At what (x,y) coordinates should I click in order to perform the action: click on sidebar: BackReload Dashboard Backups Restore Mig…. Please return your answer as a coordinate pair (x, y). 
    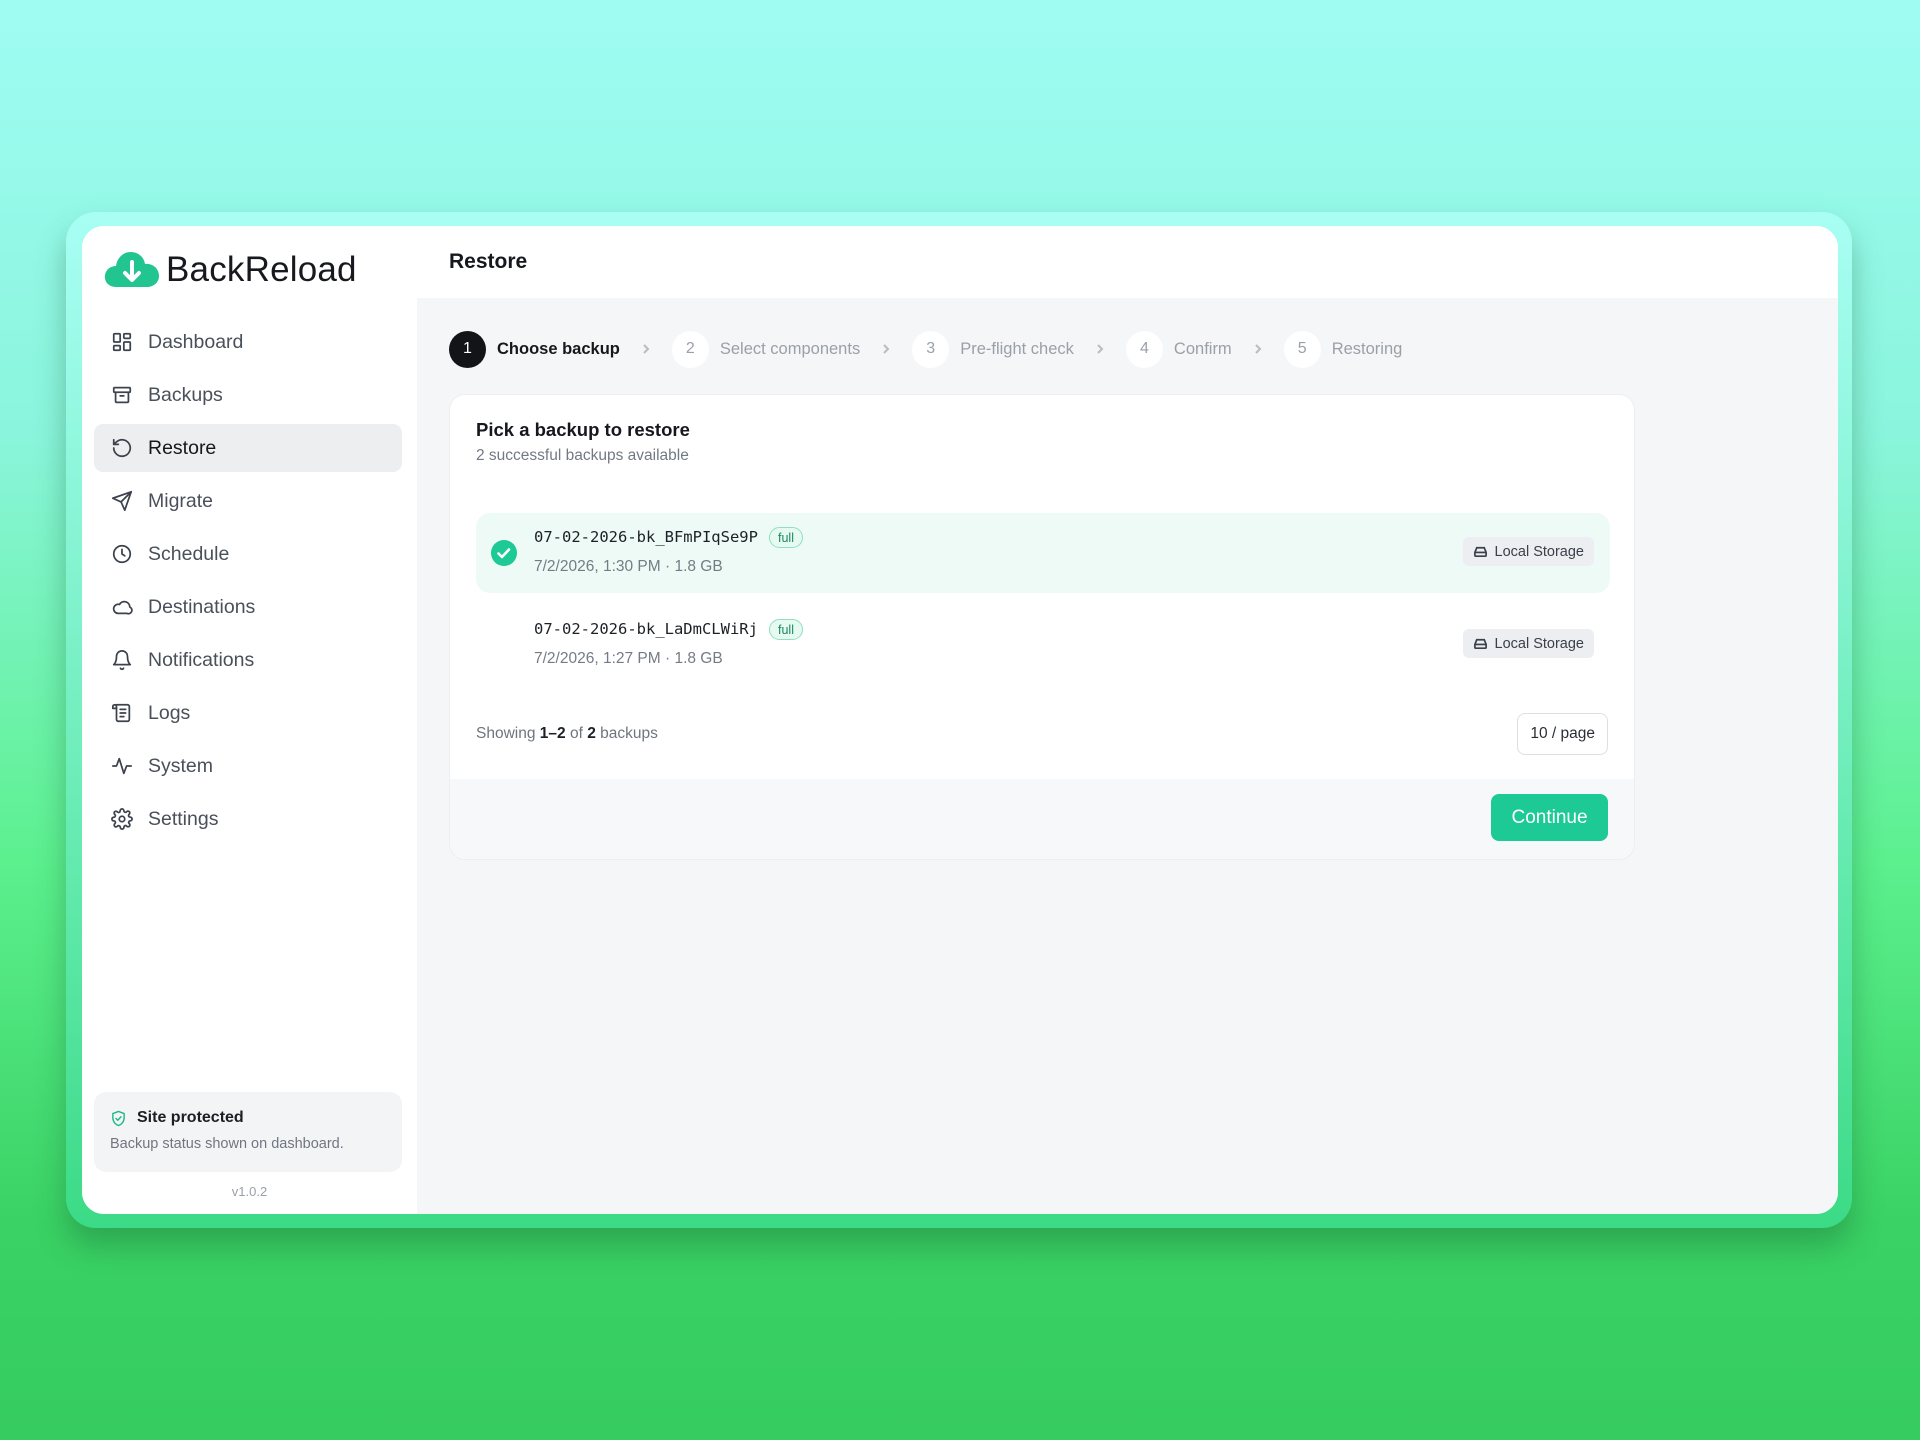
    Looking at the image, I should click on (249, 720).